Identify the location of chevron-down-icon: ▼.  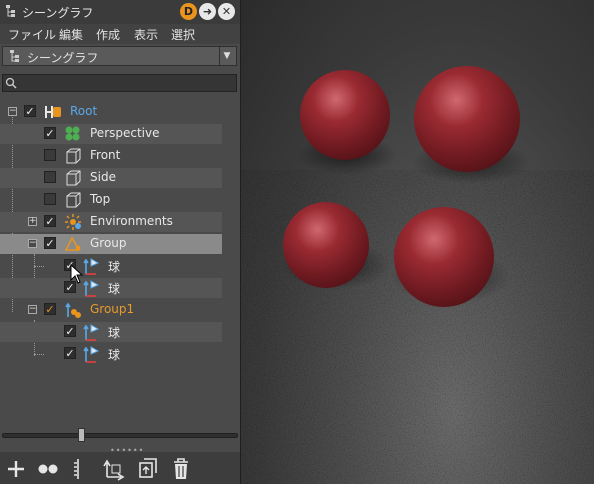
(226, 56).